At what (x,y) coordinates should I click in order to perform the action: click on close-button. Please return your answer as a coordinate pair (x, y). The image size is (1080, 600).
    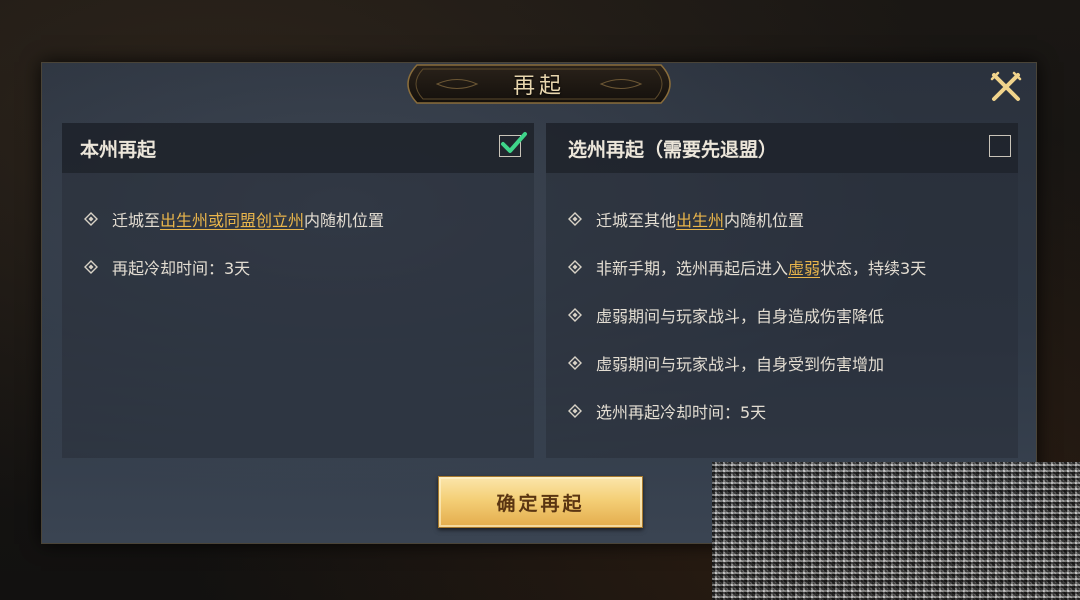
    Looking at the image, I should click on (1006, 87).